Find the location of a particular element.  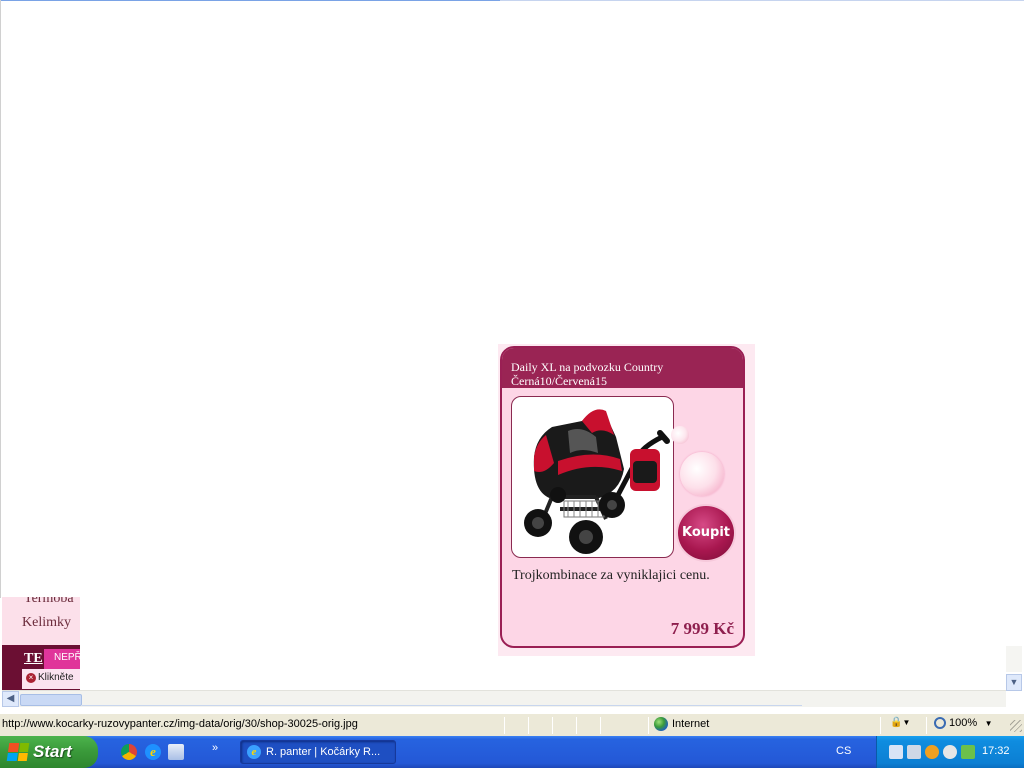

app-tray-icon is located at coordinates (932, 752).